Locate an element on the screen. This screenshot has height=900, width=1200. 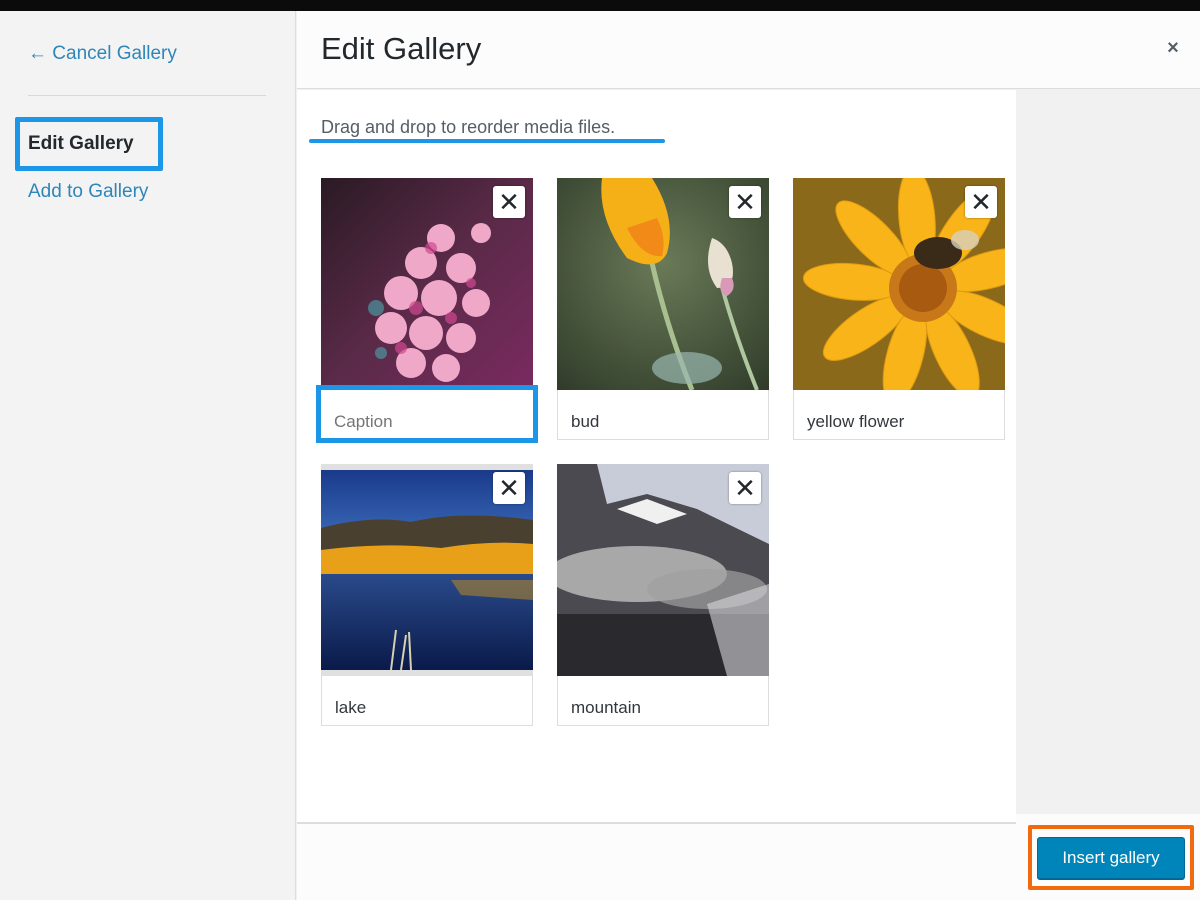
page-title: Edit Gallery is located at coordinates (401, 48).